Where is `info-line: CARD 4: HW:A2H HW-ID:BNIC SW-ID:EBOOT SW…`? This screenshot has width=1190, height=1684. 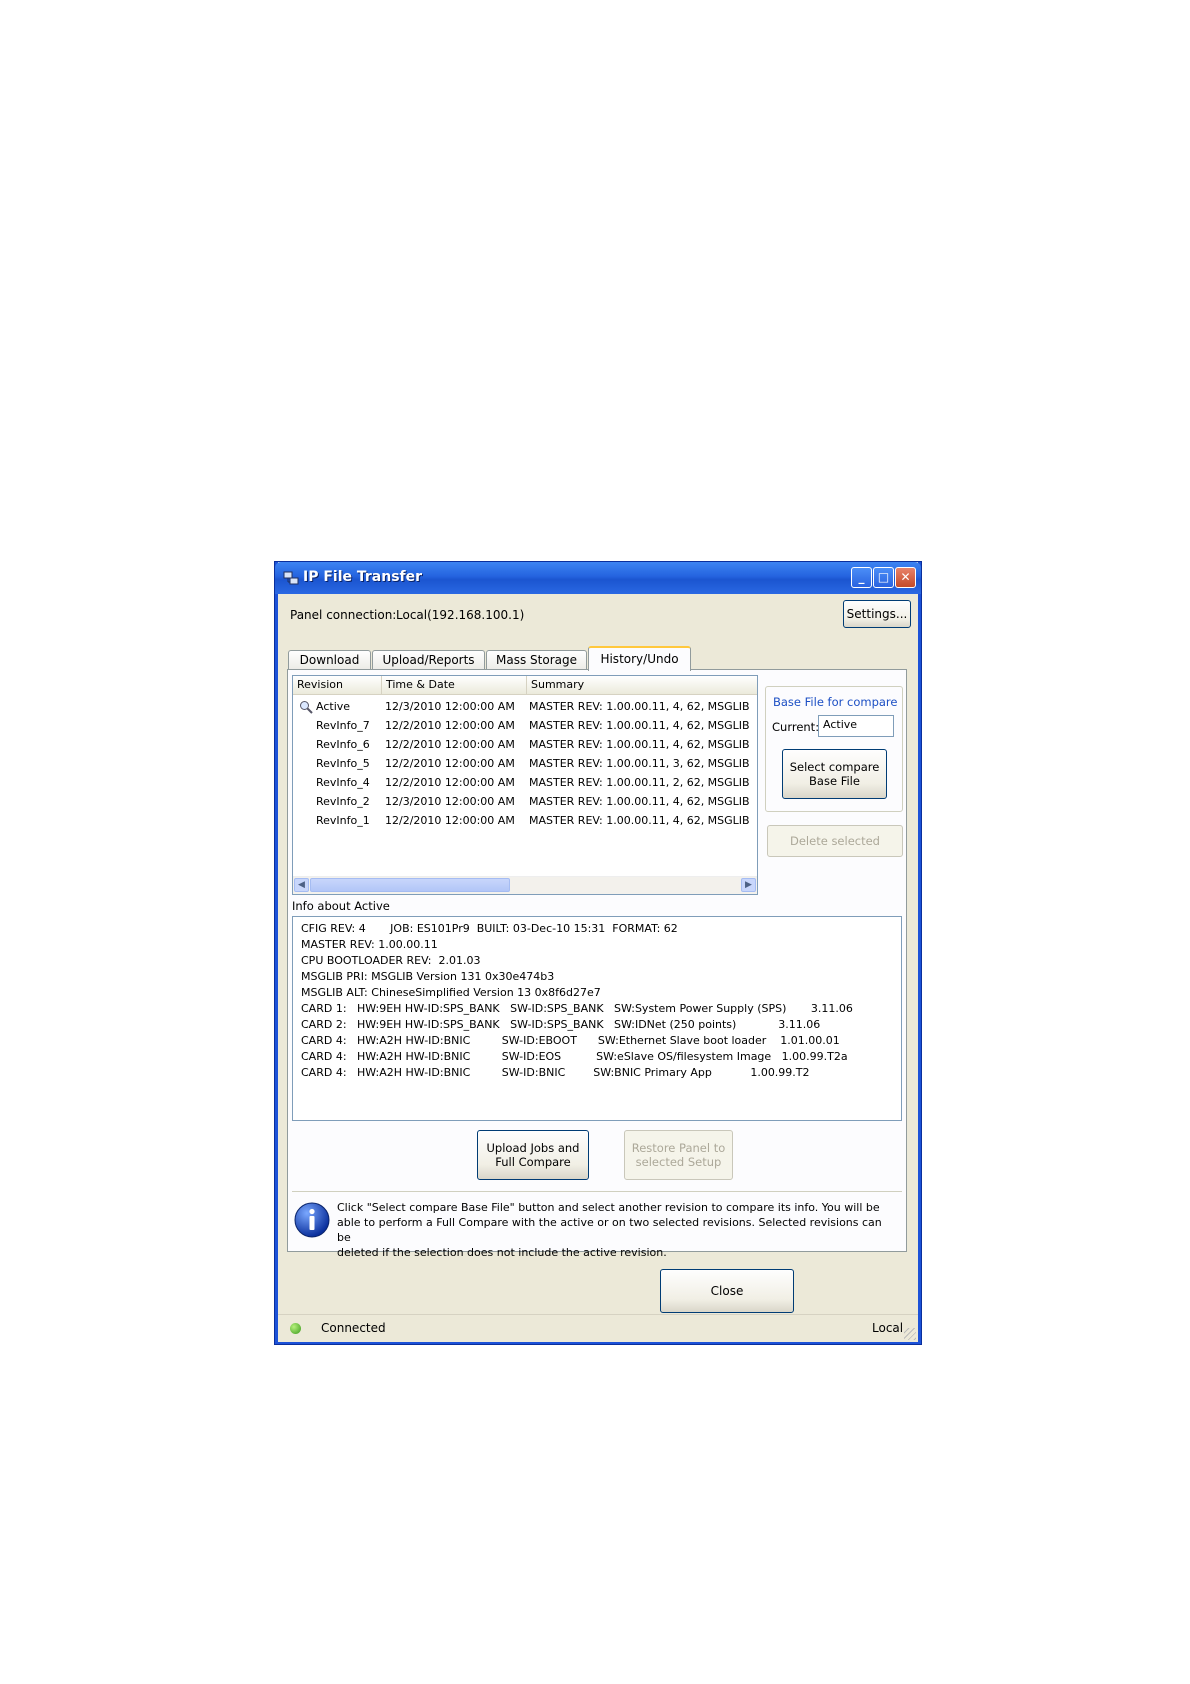 info-line: CARD 4: HW:A2H HW-ID:BNIC SW-ID:EBOOT SW… is located at coordinates (570, 1040).